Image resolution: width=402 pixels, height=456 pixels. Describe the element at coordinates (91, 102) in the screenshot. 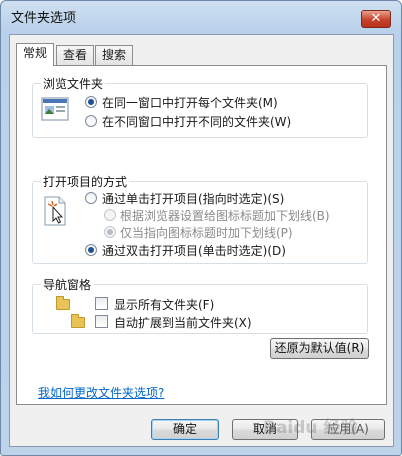

I see `radio-same-window` at that location.